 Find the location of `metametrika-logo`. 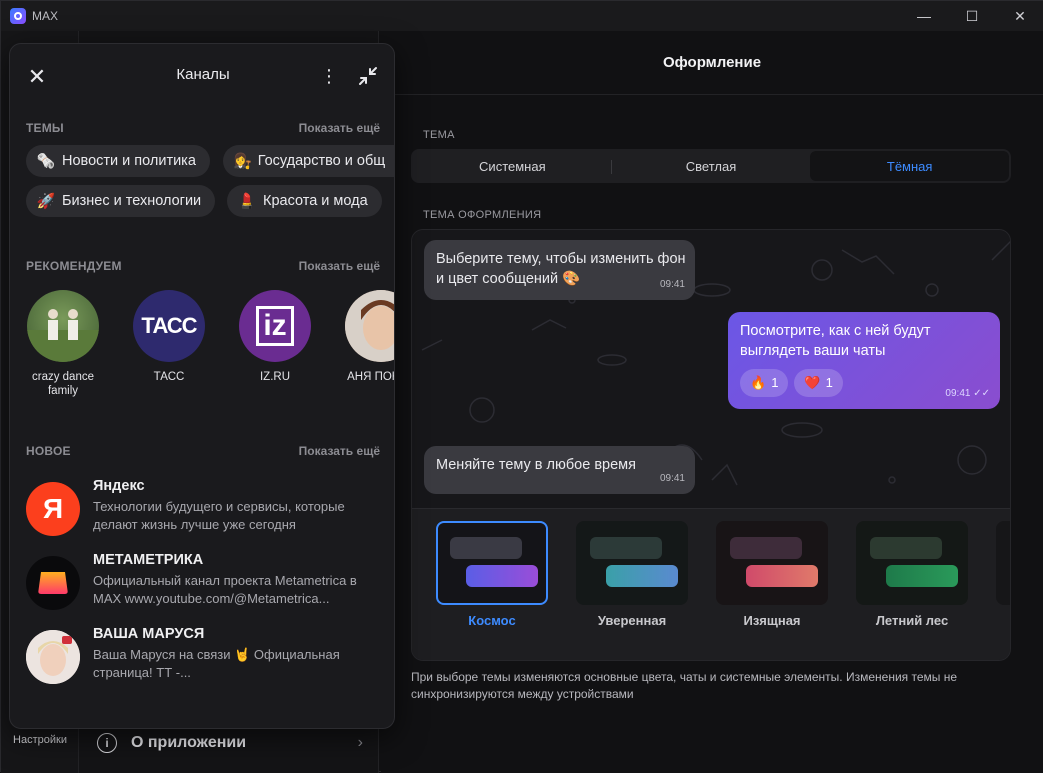

metametrika-logo is located at coordinates (53, 583).